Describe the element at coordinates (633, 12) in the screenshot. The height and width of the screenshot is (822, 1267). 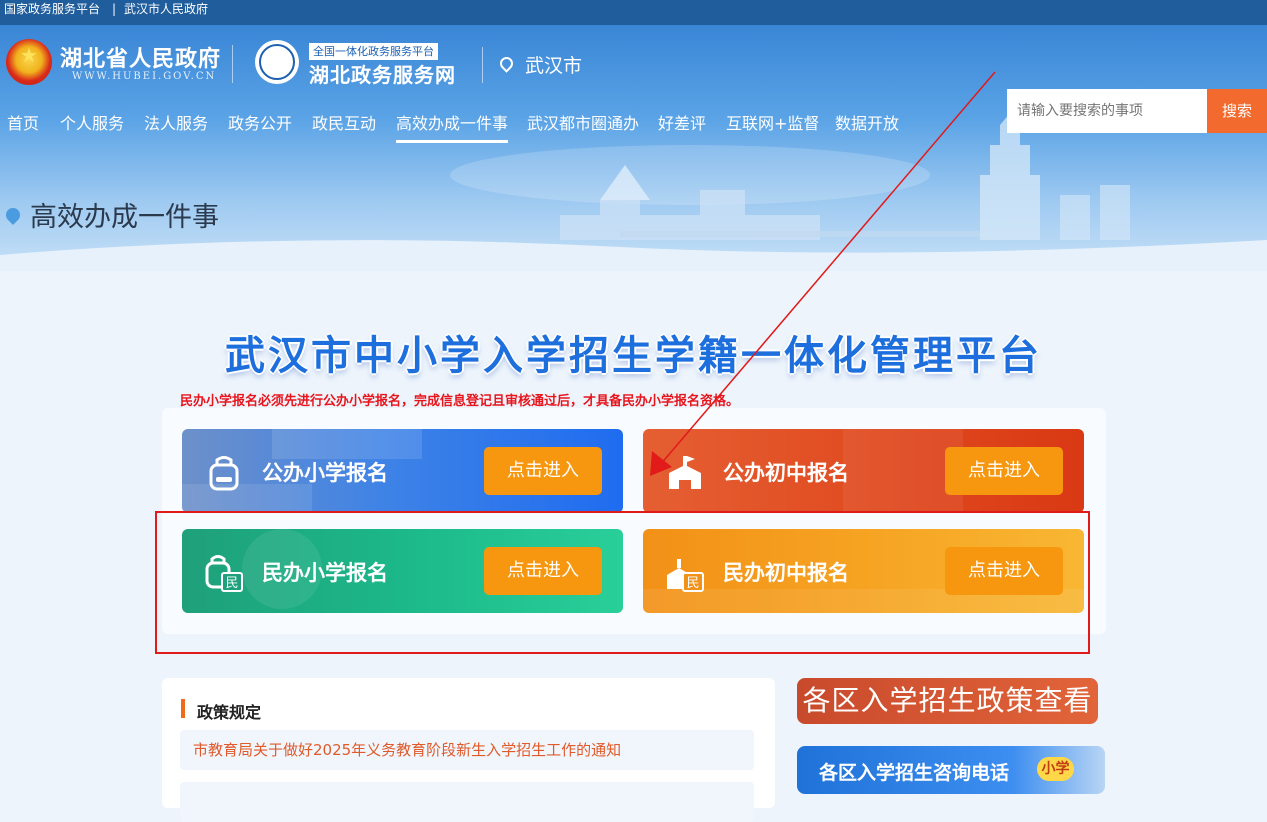
I see `top-bar: 国家政务服务平台 | 武汉市人民政府` at that location.